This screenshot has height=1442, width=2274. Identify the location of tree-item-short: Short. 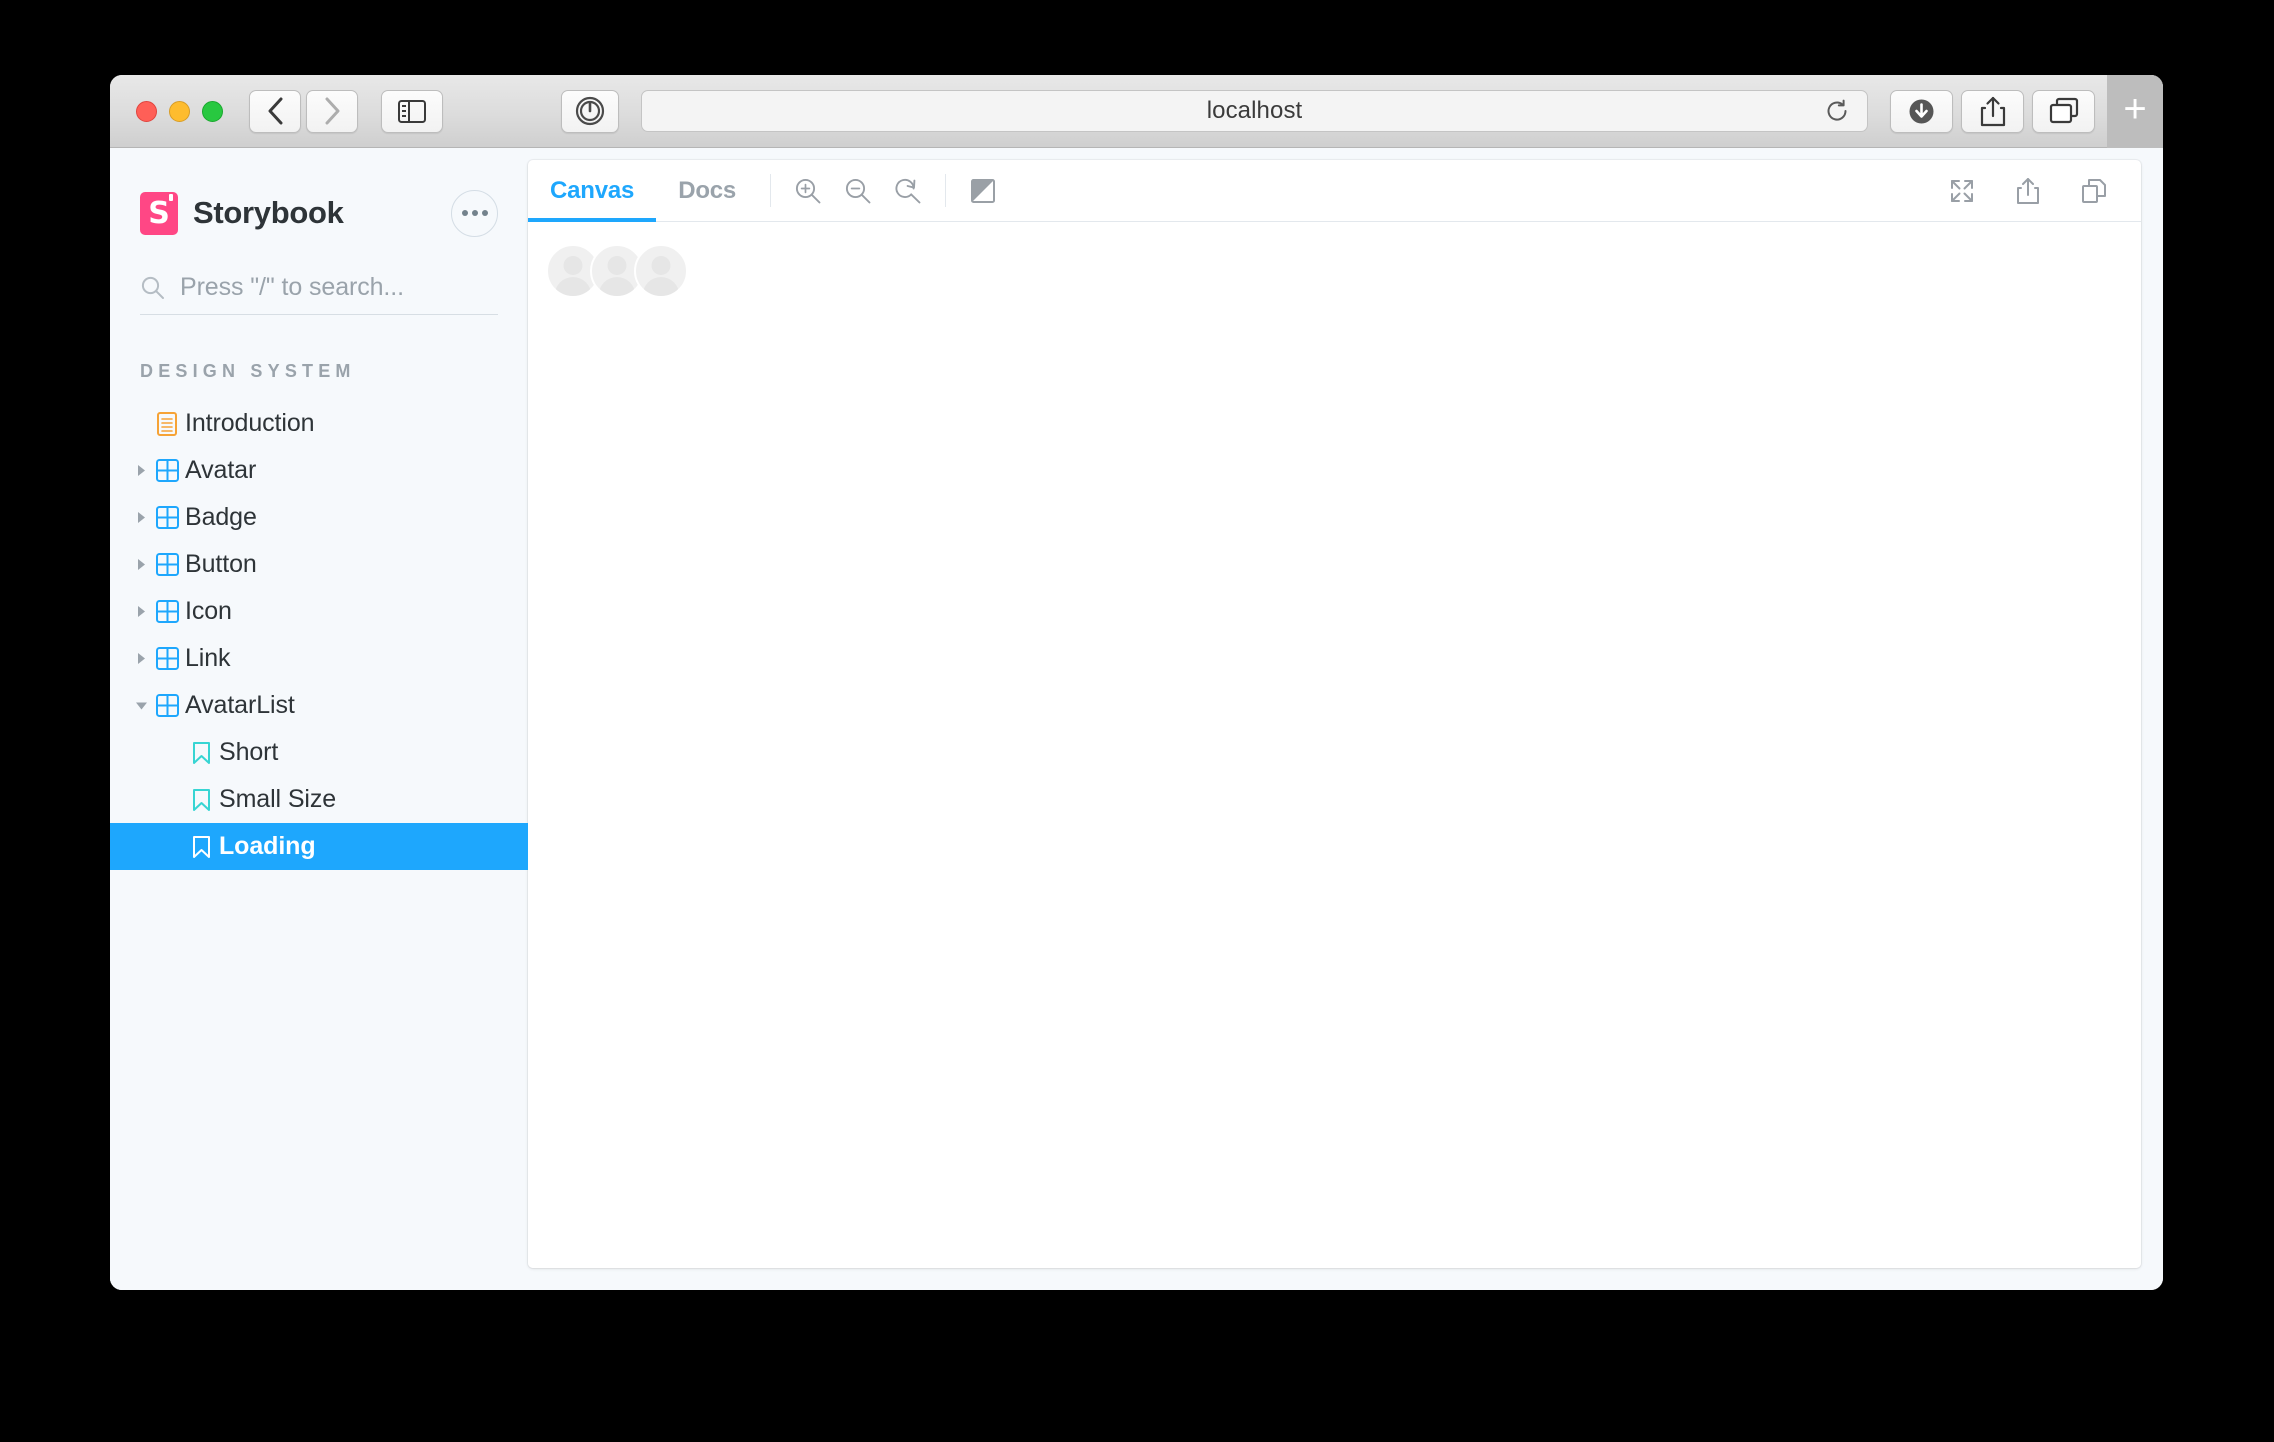
(319, 752).